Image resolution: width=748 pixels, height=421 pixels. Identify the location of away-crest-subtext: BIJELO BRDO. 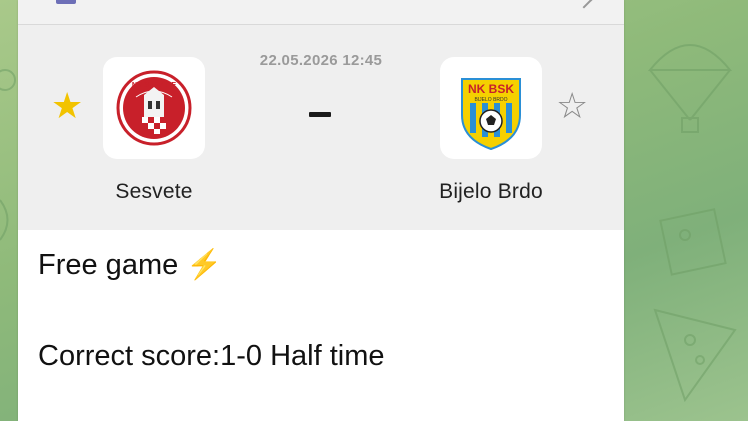
(490, 100).